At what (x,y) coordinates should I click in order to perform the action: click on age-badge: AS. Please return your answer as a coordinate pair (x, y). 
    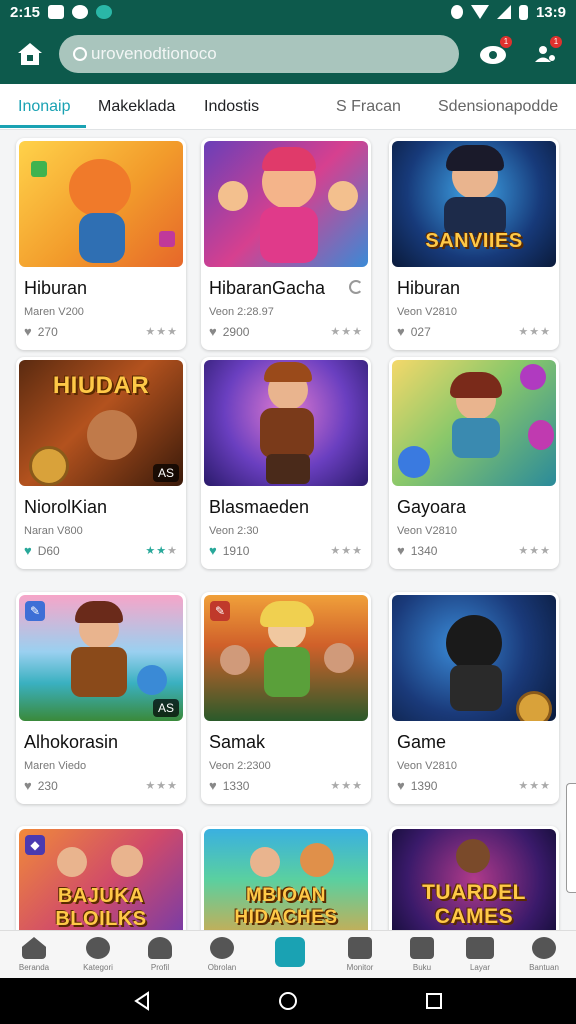
    Looking at the image, I should click on (165, 708).